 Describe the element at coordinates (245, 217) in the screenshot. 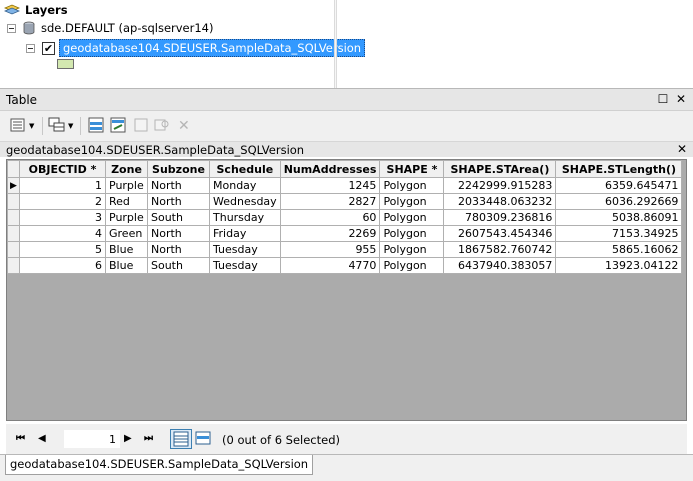

I see `cell-schedule: Thursday` at that location.